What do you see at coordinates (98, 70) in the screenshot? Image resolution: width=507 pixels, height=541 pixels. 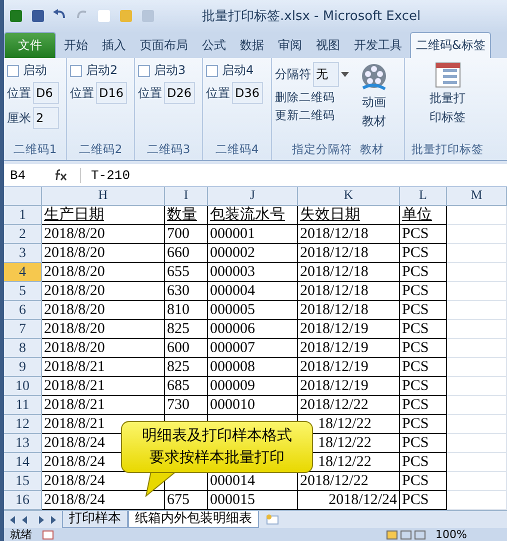 I see `checkbox: 启动2` at bounding box center [98, 70].